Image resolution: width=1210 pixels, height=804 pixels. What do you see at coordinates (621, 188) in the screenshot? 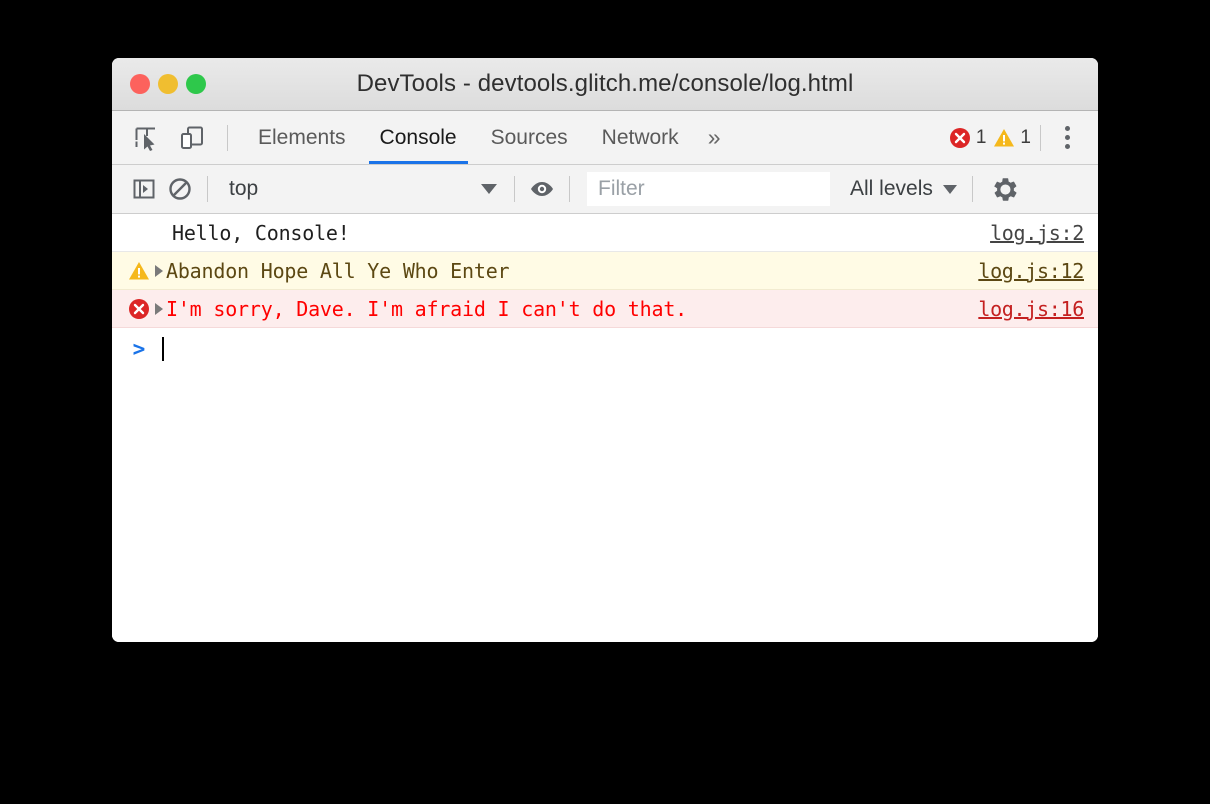
I see `filter-placeholder: Filter` at bounding box center [621, 188].